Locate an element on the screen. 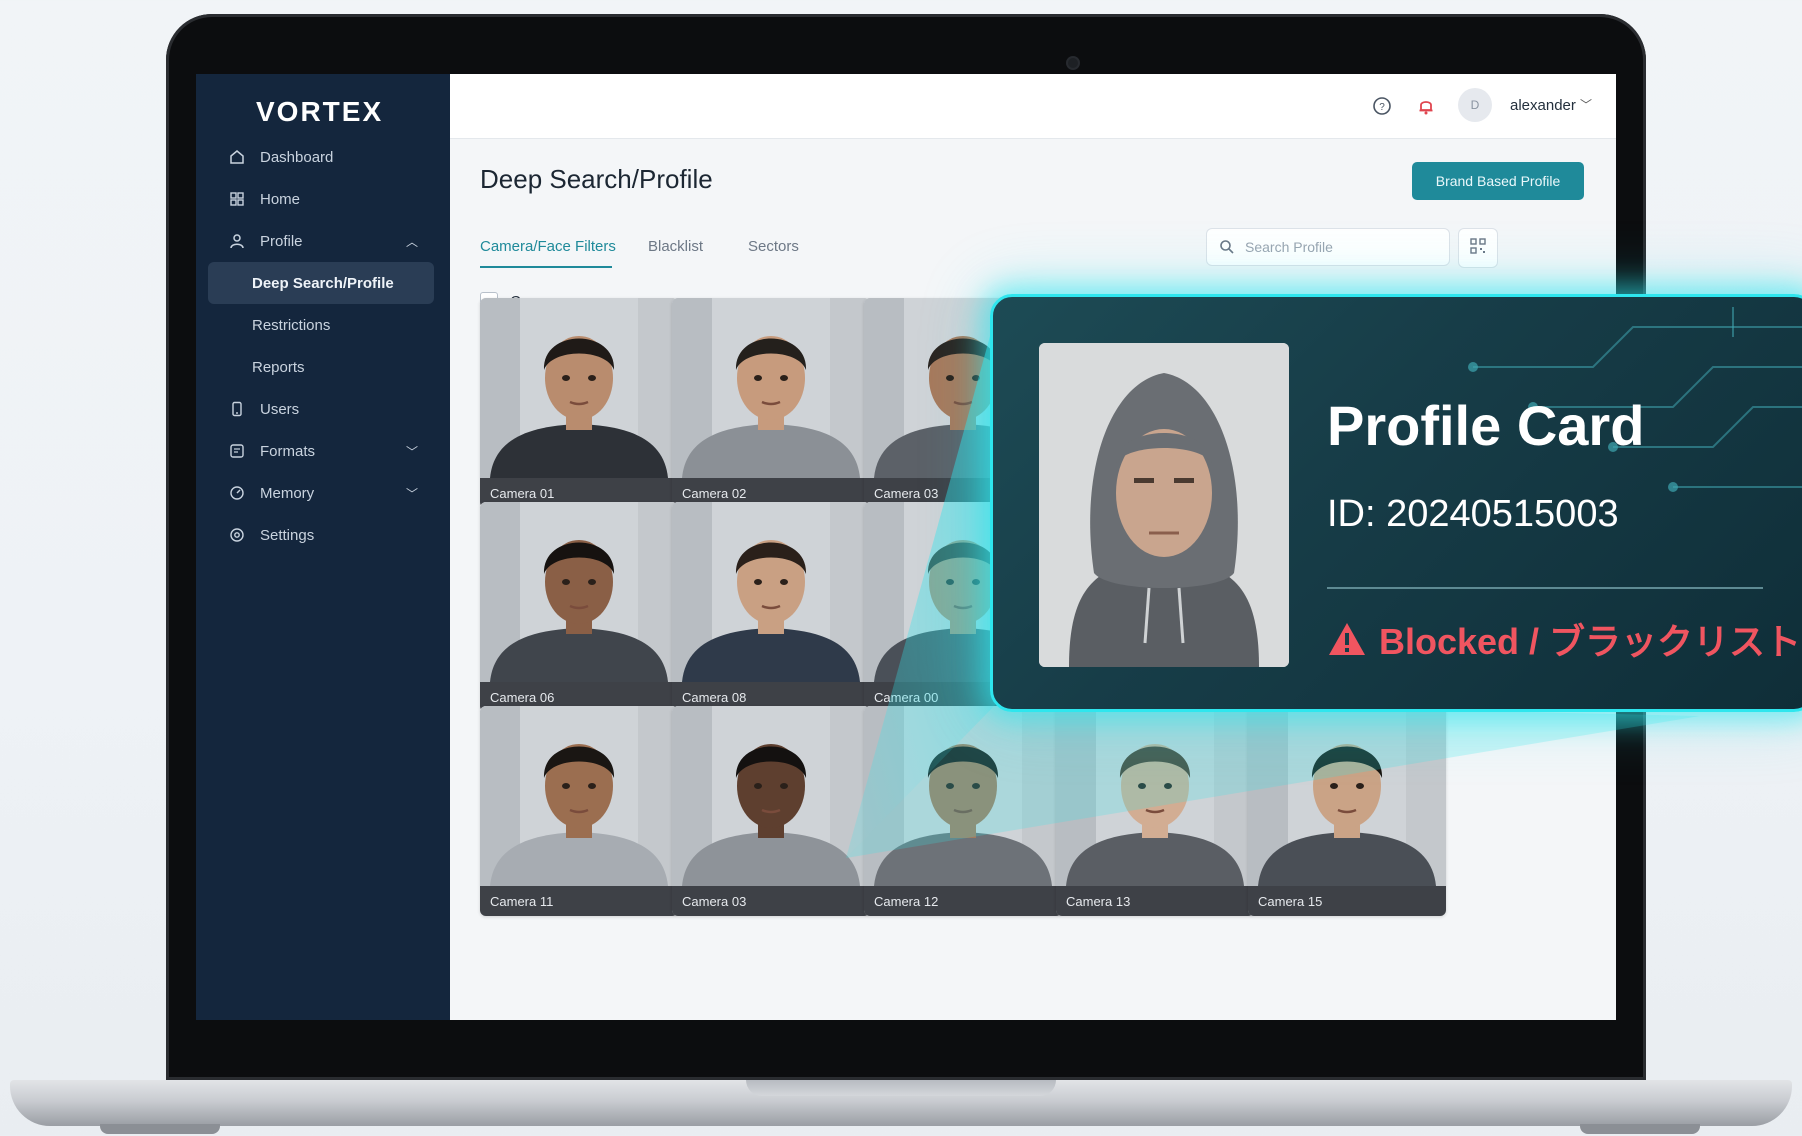 The width and height of the screenshot is (1802, 1136). camera-feed-card: Camera 08 is located at coordinates (771, 607).